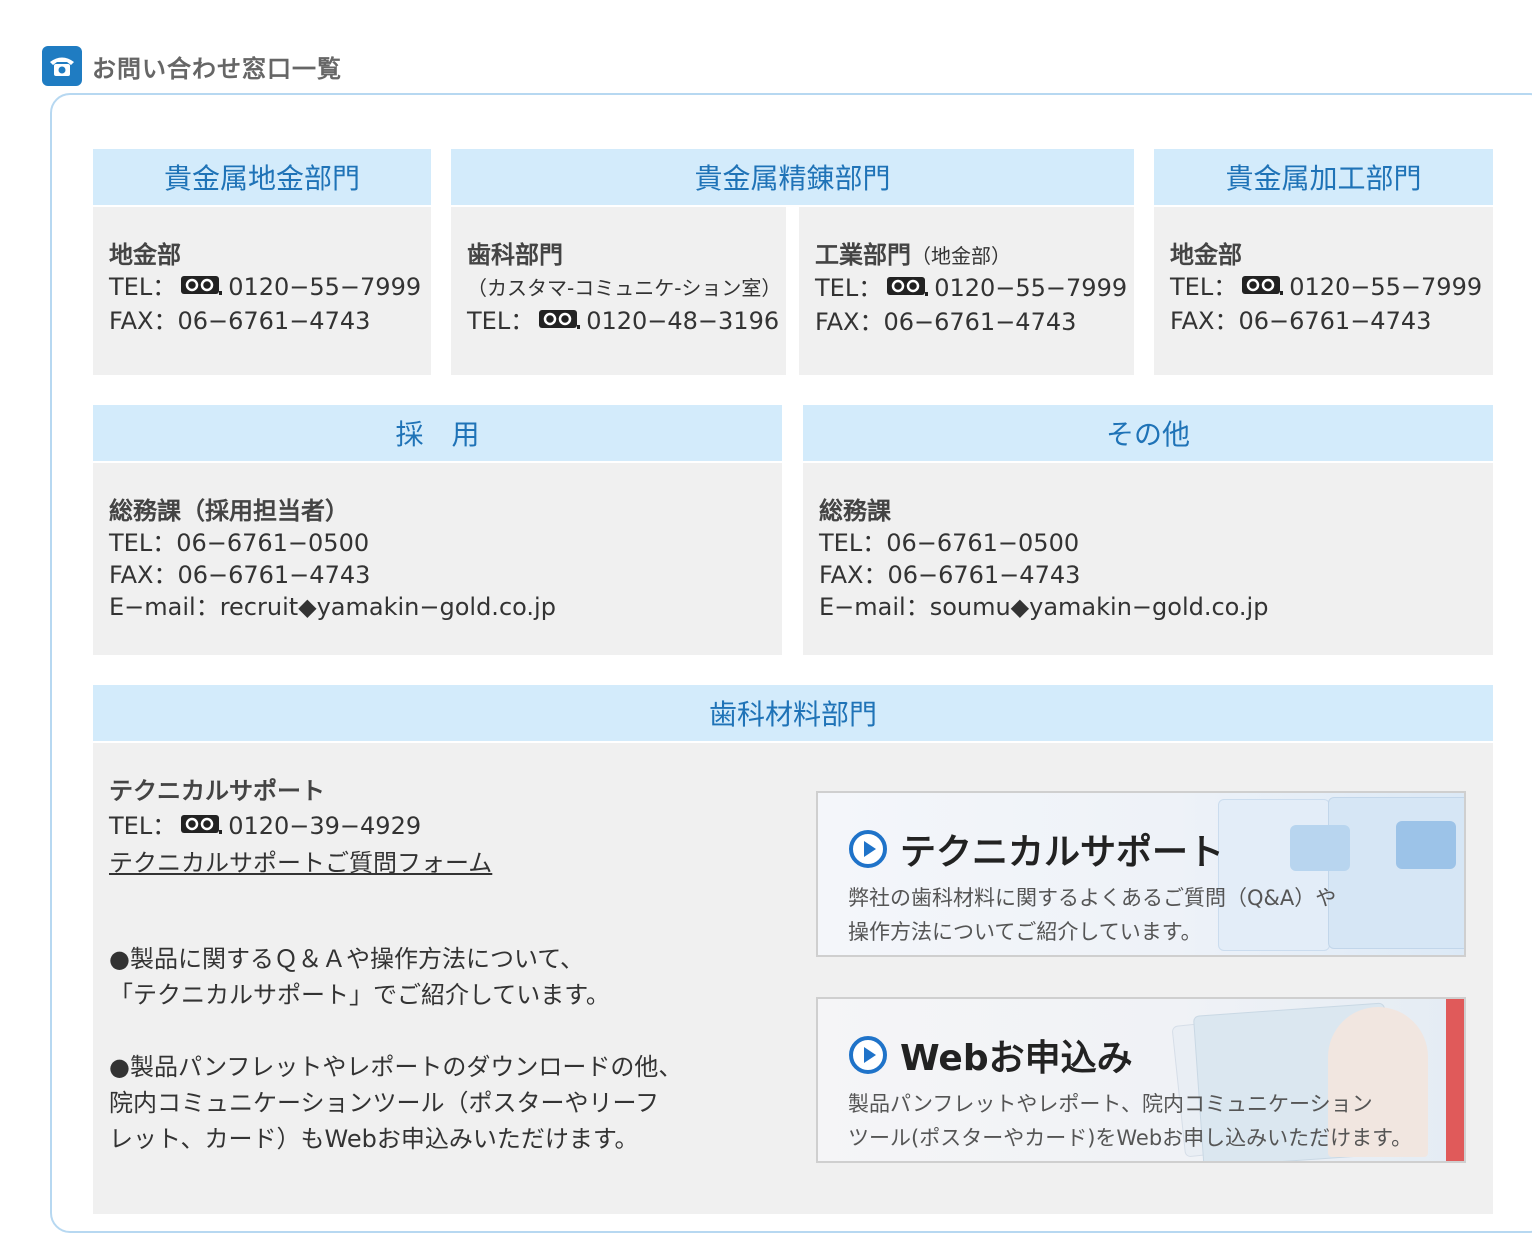 The image size is (1532, 1233). Describe the element at coordinates (1016, 1058) in the screenshot. I see `banner-title: Webお申込み` at that location.